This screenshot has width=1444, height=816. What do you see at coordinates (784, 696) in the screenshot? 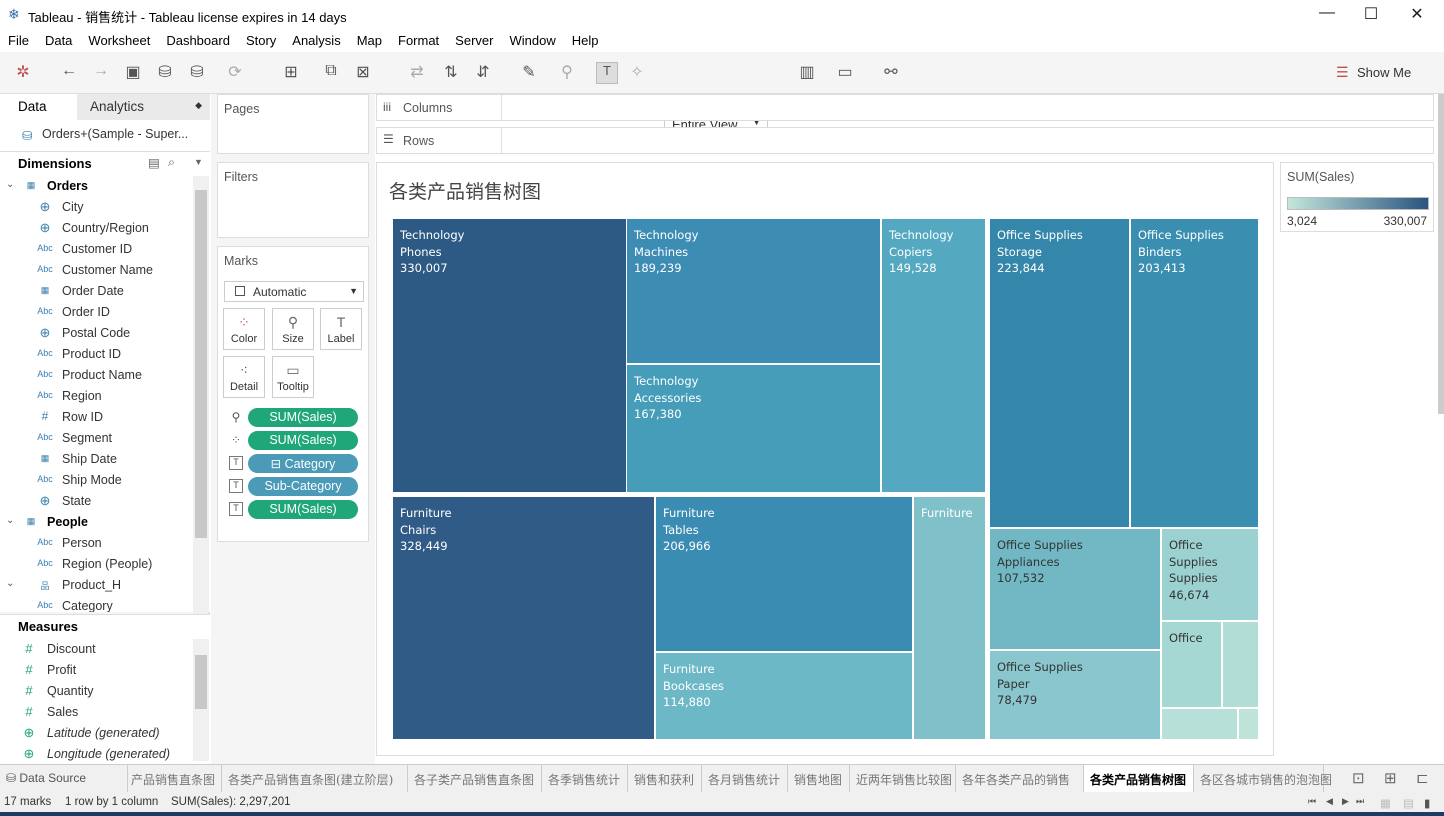
I see `treemap-cell: Furniture Bookcases 114,880` at bounding box center [784, 696].